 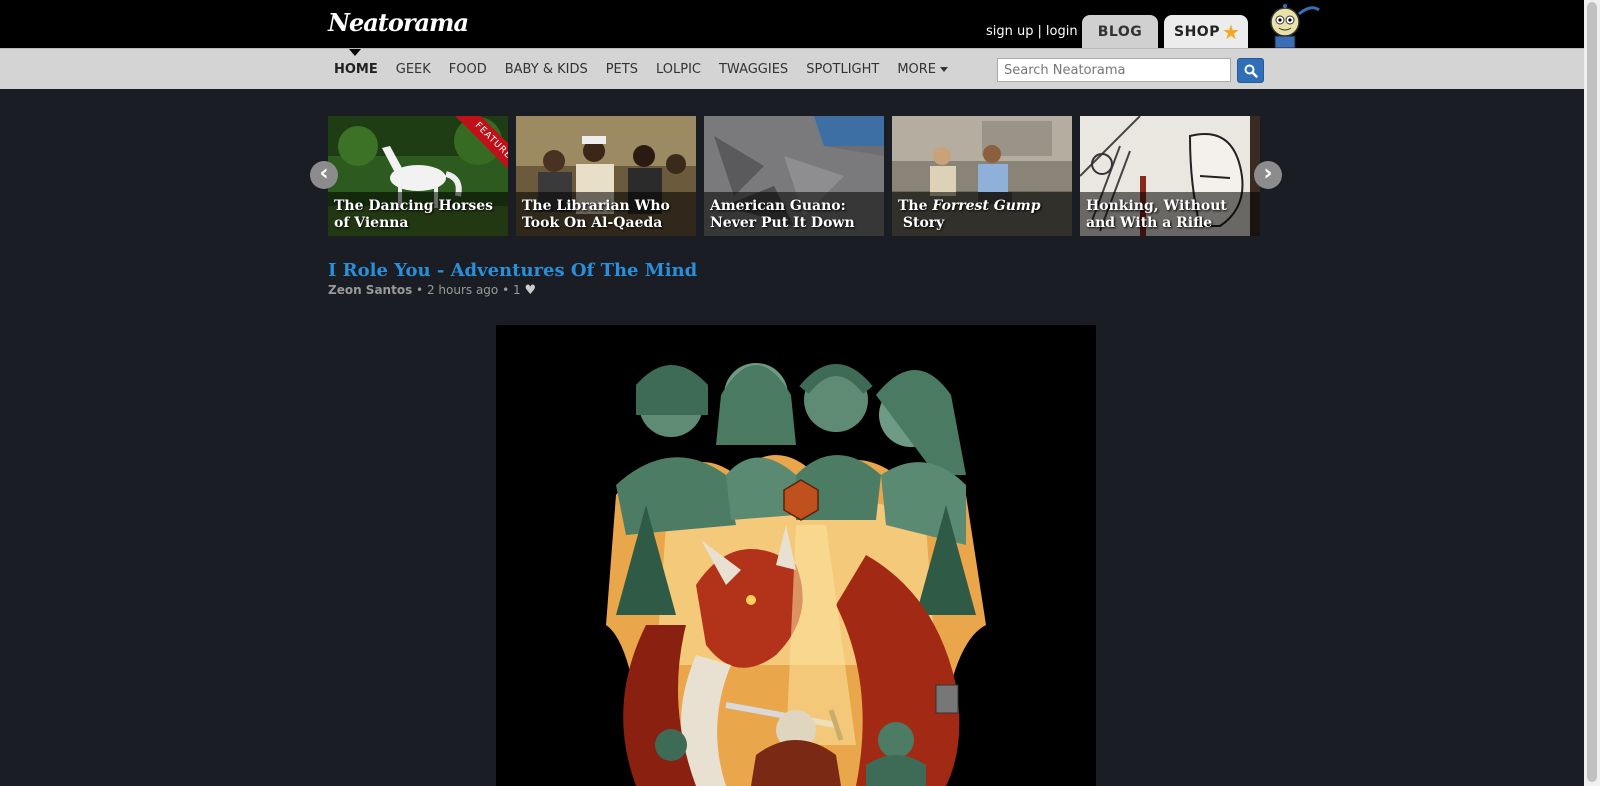 What do you see at coordinates (546, 69) in the screenshot?
I see `nav-item-baby-kids: BABY & KIDS` at bounding box center [546, 69].